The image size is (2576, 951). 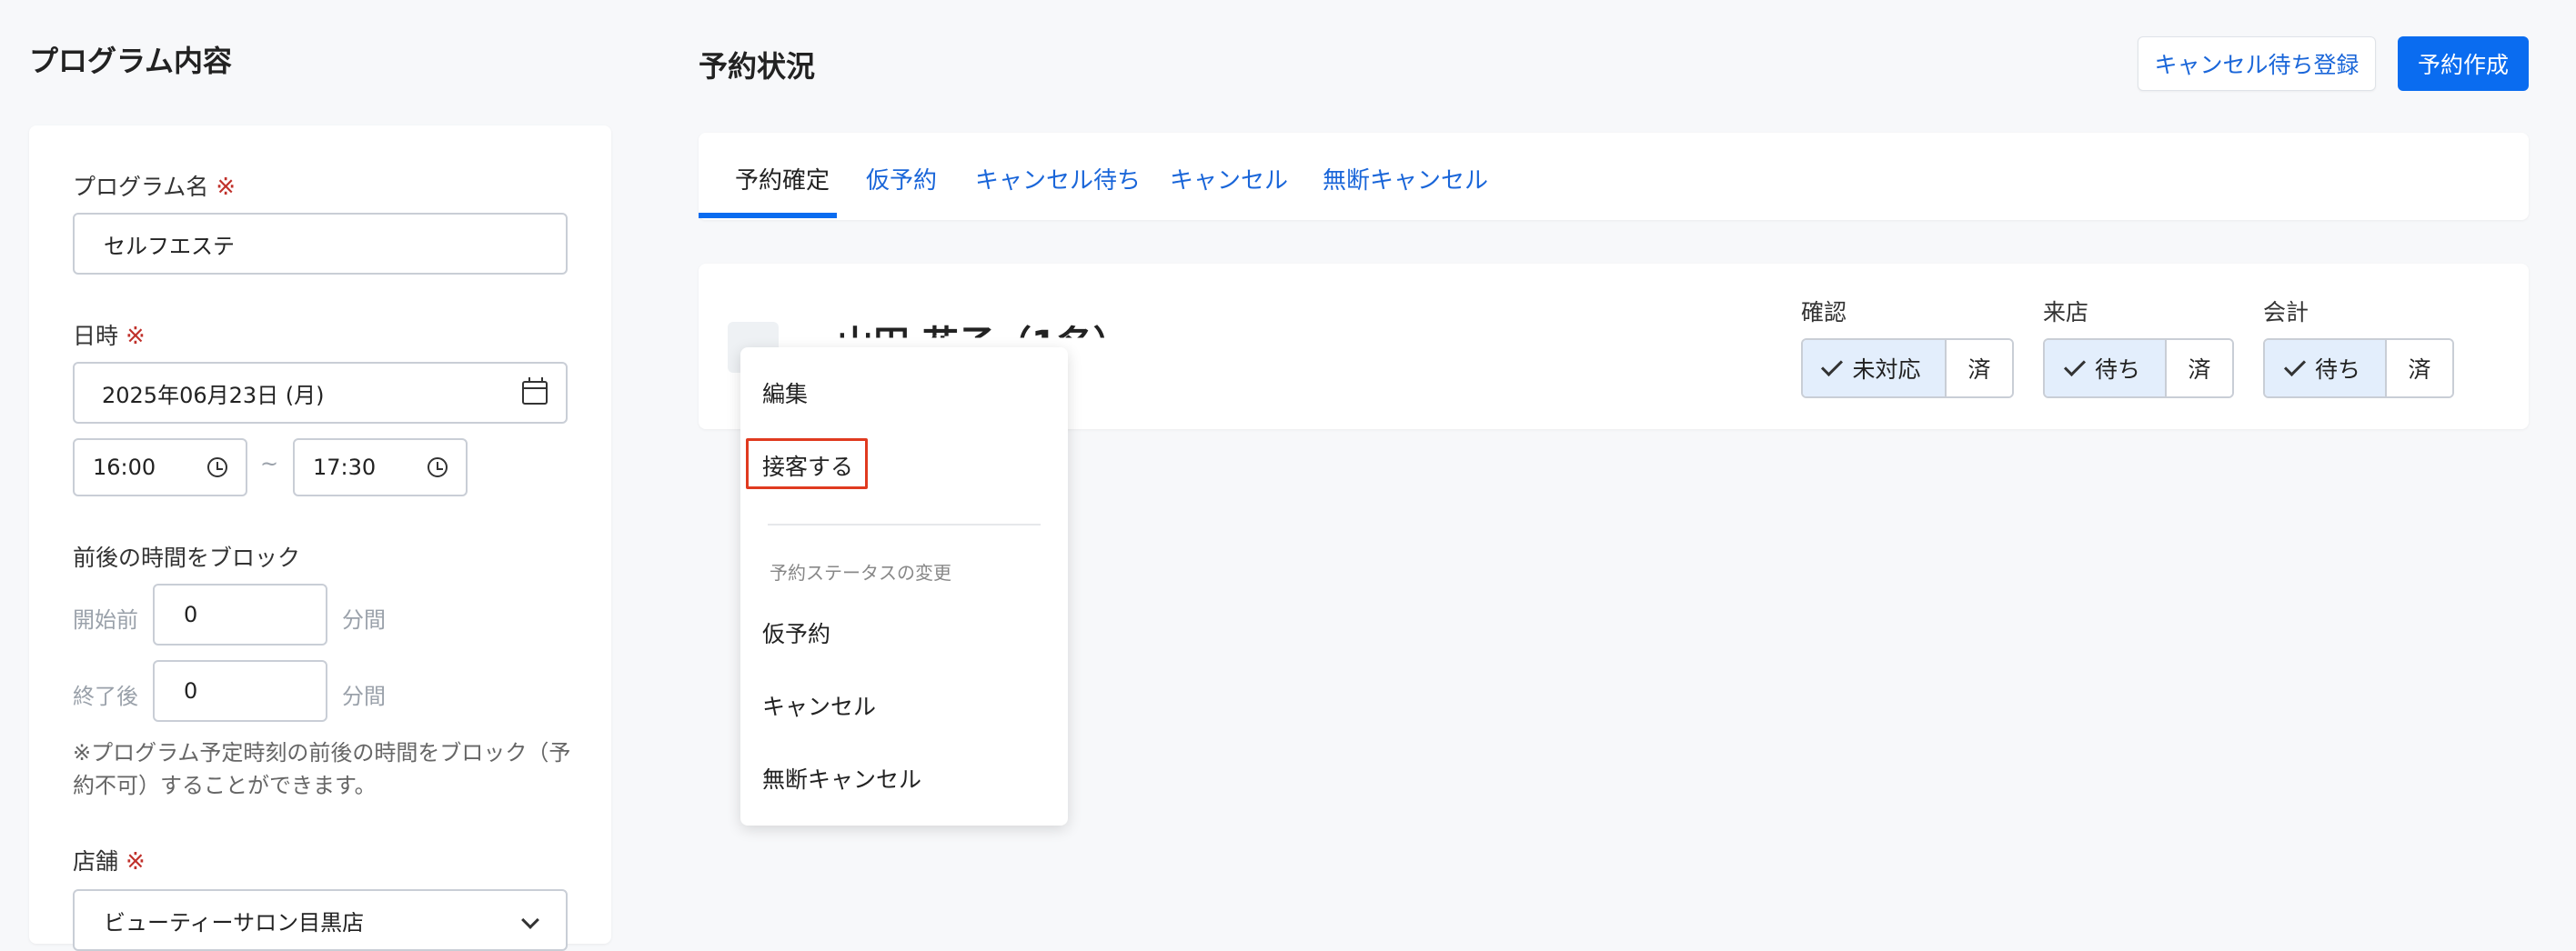 I want to click on tab-confirmed: 予約確定, so click(x=782, y=178).